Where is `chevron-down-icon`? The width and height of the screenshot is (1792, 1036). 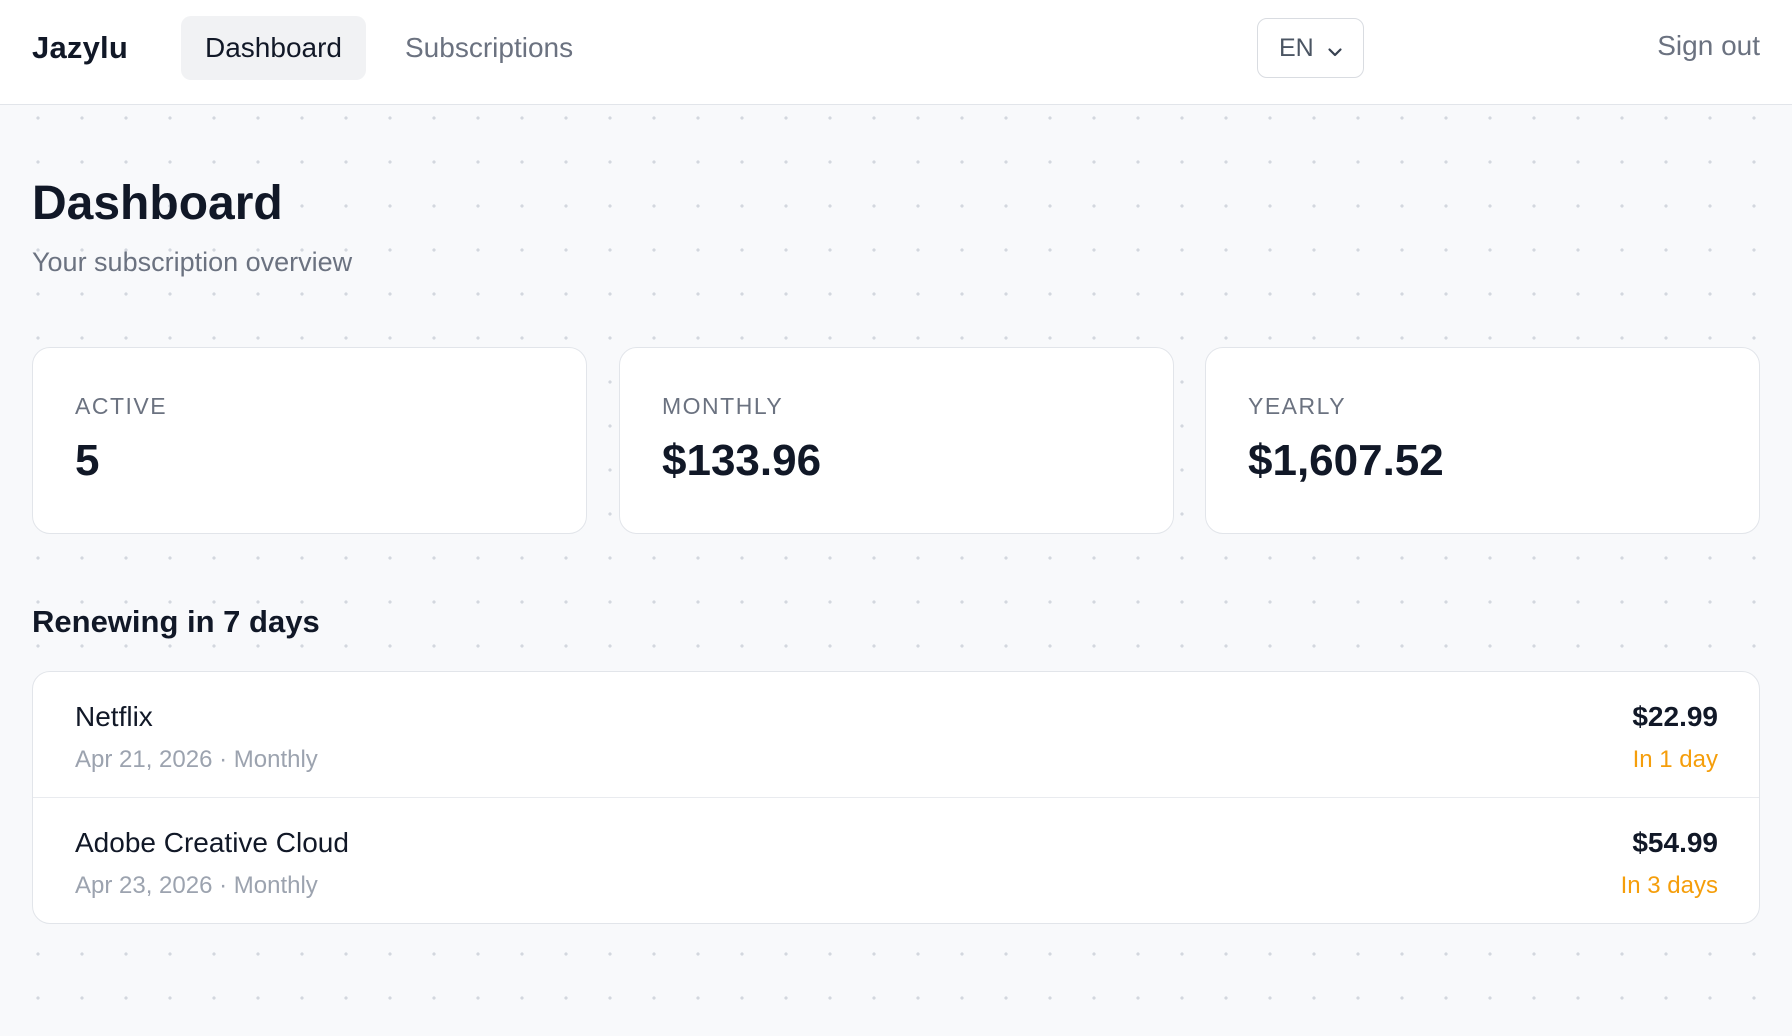 chevron-down-icon is located at coordinates (1335, 48).